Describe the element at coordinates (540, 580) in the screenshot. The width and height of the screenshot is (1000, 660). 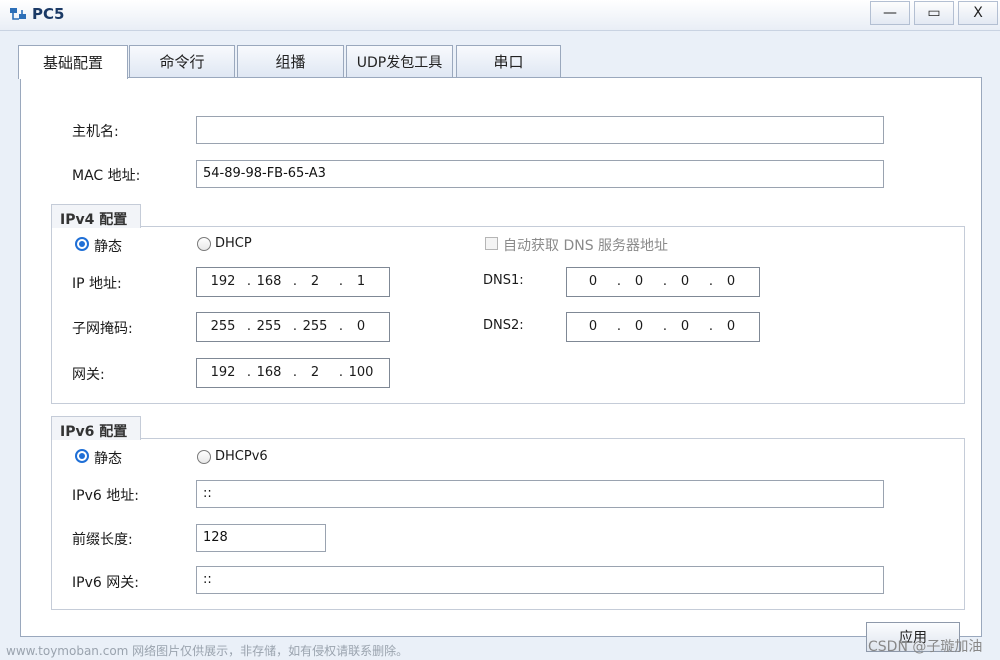
I see `ipv6-gateway-input: ::` at that location.